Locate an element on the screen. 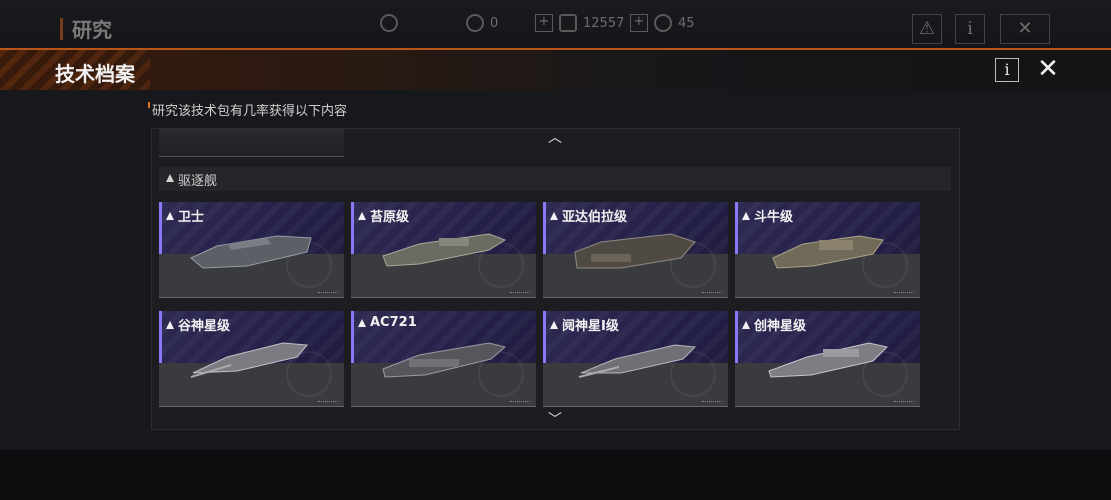 The image size is (1111, 500). coin-icon is located at coordinates (663, 23).